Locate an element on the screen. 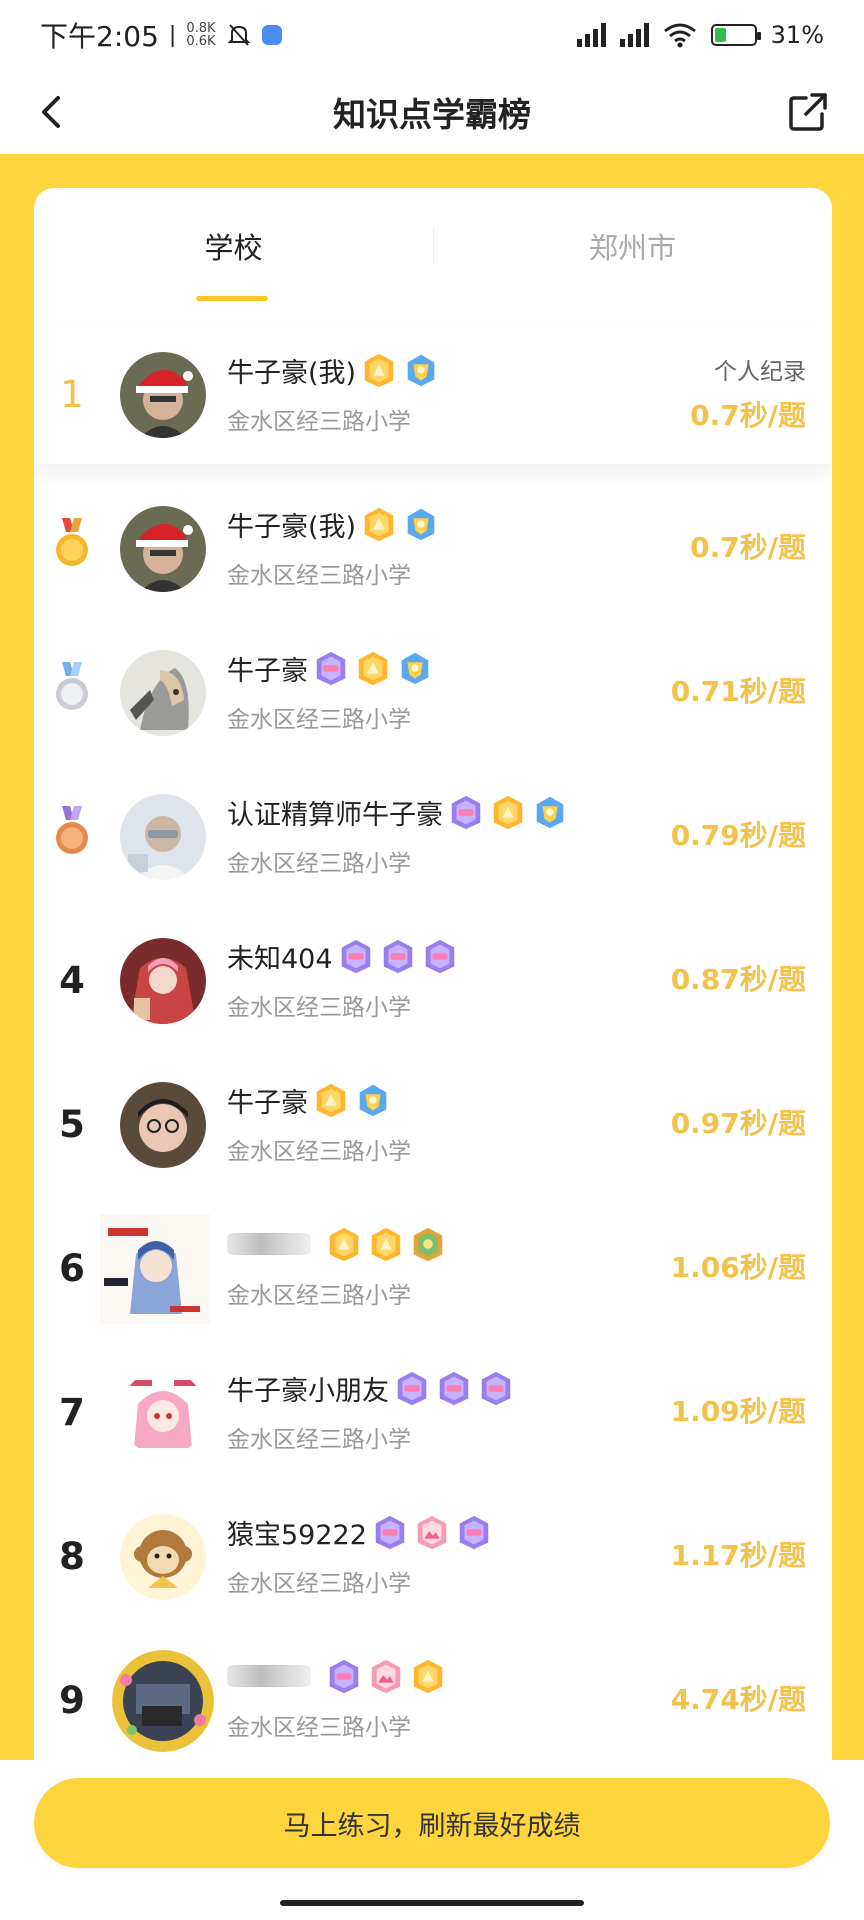 The image size is (864, 1920). name-line: 未知404 is located at coordinates (343, 956).